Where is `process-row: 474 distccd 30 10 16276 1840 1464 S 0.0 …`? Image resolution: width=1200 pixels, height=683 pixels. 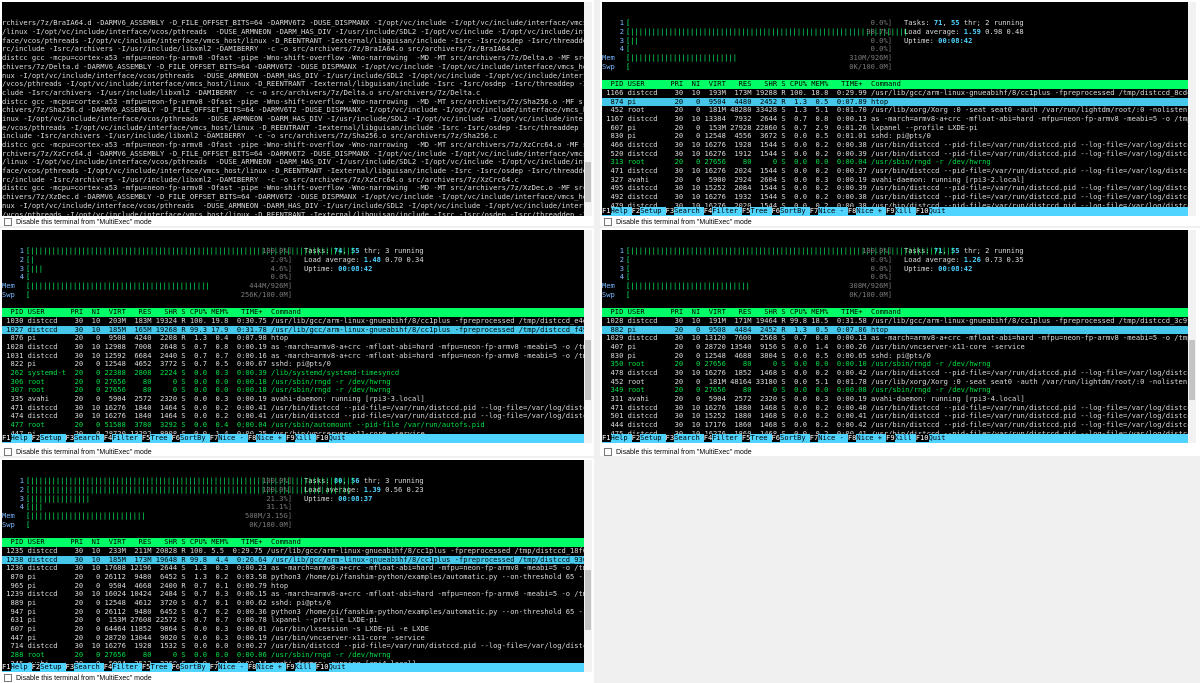
process-row: 474 distccd 30 10 16276 1840 1464 S 0.0 … is located at coordinates (297, 416).